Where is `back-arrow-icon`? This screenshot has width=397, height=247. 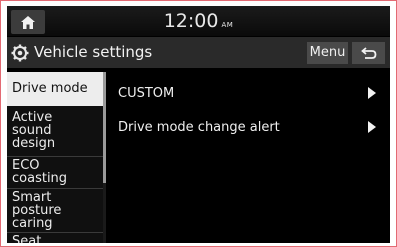 back-arrow-icon is located at coordinates (368, 52).